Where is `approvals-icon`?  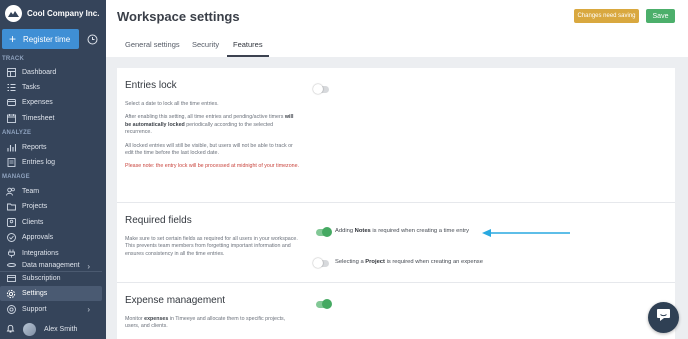
approvals-icon is located at coordinates (11, 238).